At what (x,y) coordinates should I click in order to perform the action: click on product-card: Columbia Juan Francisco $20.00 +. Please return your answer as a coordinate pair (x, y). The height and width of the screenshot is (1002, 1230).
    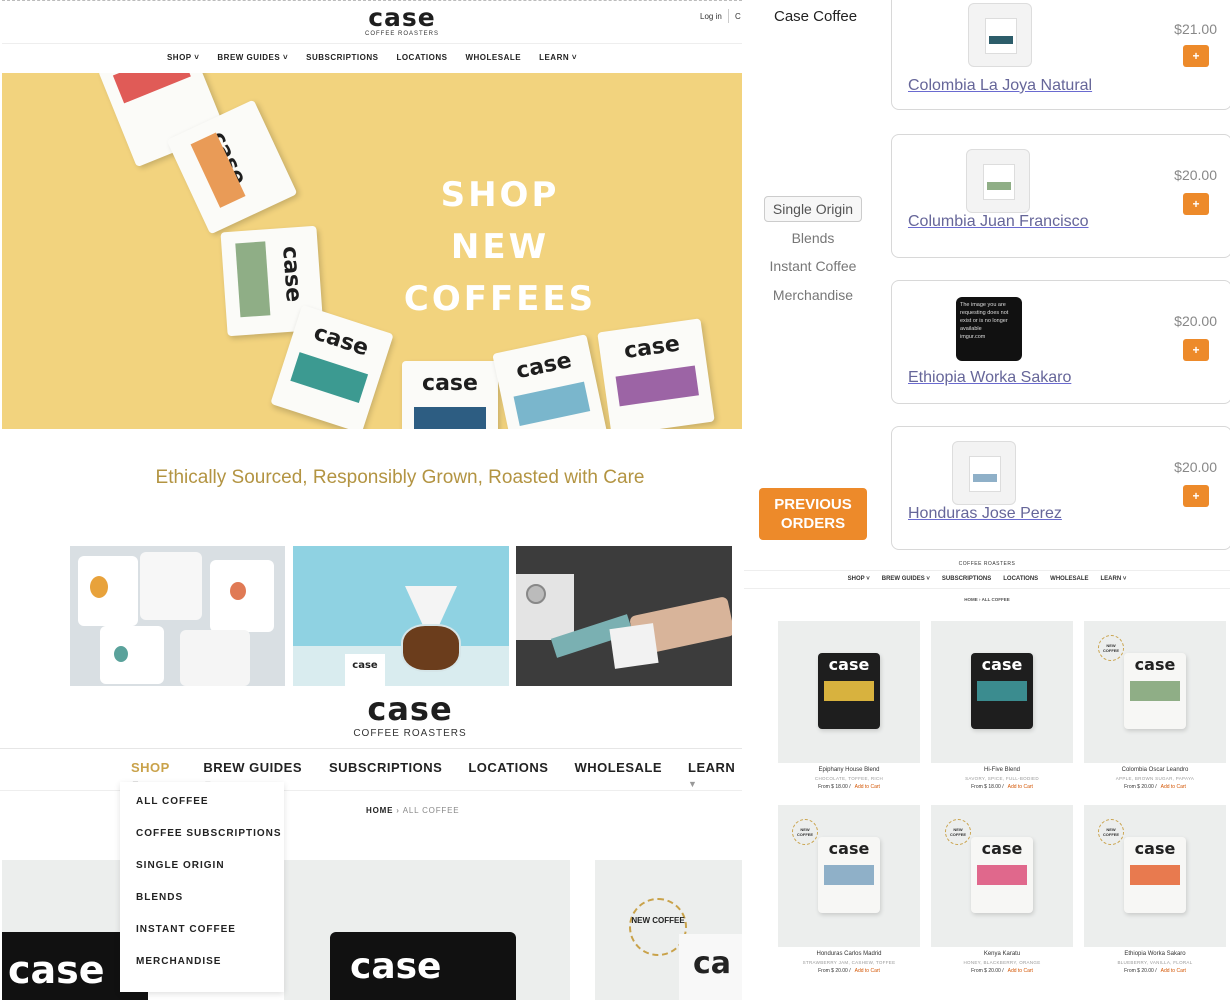
    Looking at the image, I should click on (1060, 196).